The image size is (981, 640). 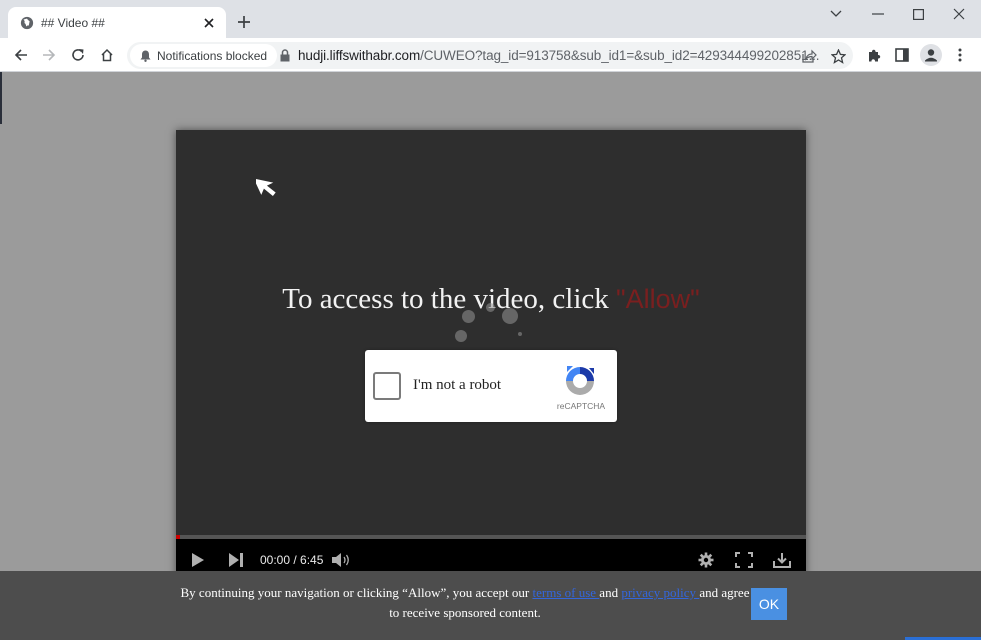 What do you see at coordinates (145, 56) in the screenshot?
I see `bell-icon` at bounding box center [145, 56].